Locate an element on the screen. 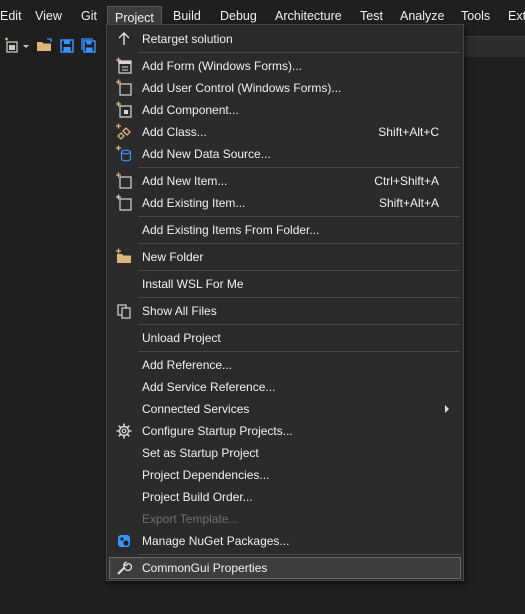 This screenshot has height=614, width=525. nuget-icon is located at coordinates (124, 541).